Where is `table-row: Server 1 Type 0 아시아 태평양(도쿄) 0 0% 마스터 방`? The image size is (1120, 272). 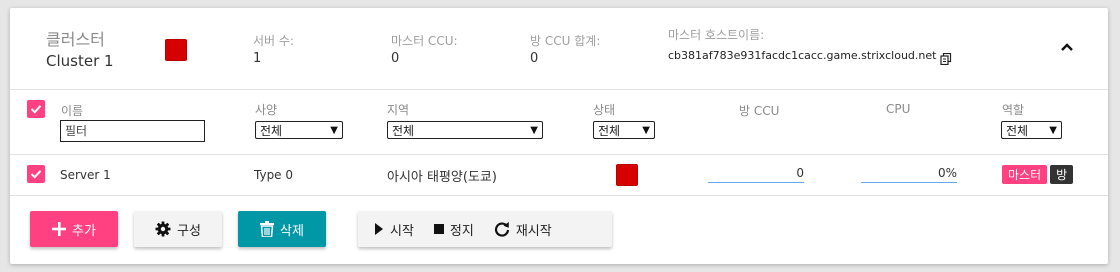
table-row: Server 1 Type 0 아시아 태평양(도쿄) 0 0% 마스터 방 is located at coordinates (559, 175).